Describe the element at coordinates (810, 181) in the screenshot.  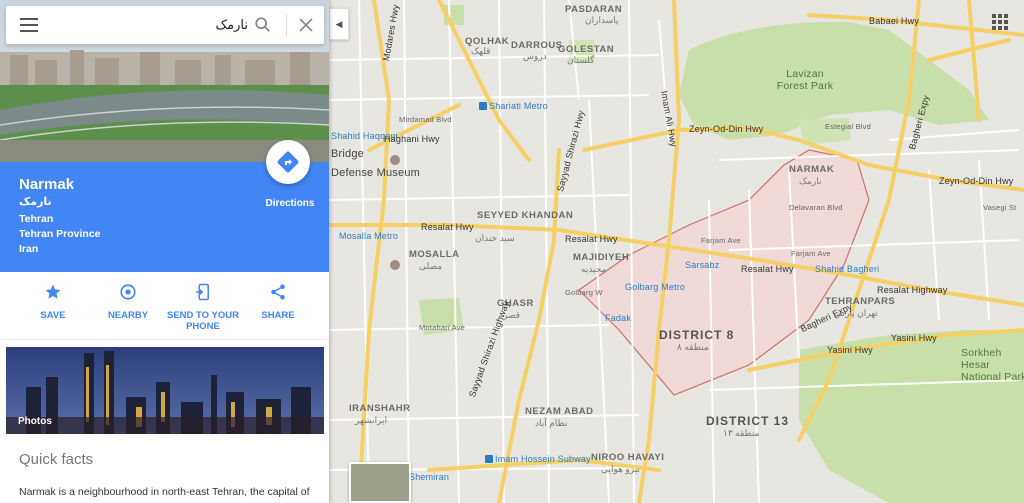
I see `area-label-narmak-fa: نارمک` at that location.